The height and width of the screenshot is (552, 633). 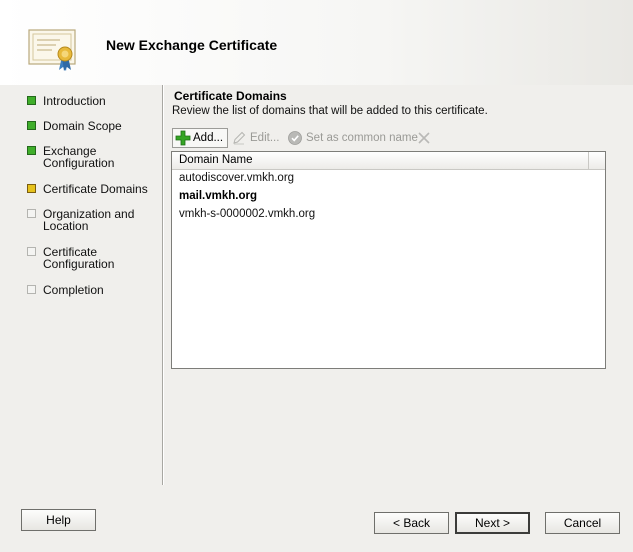 What do you see at coordinates (362, 138) in the screenshot?
I see `set-common-name-label: Set as common name` at bounding box center [362, 138].